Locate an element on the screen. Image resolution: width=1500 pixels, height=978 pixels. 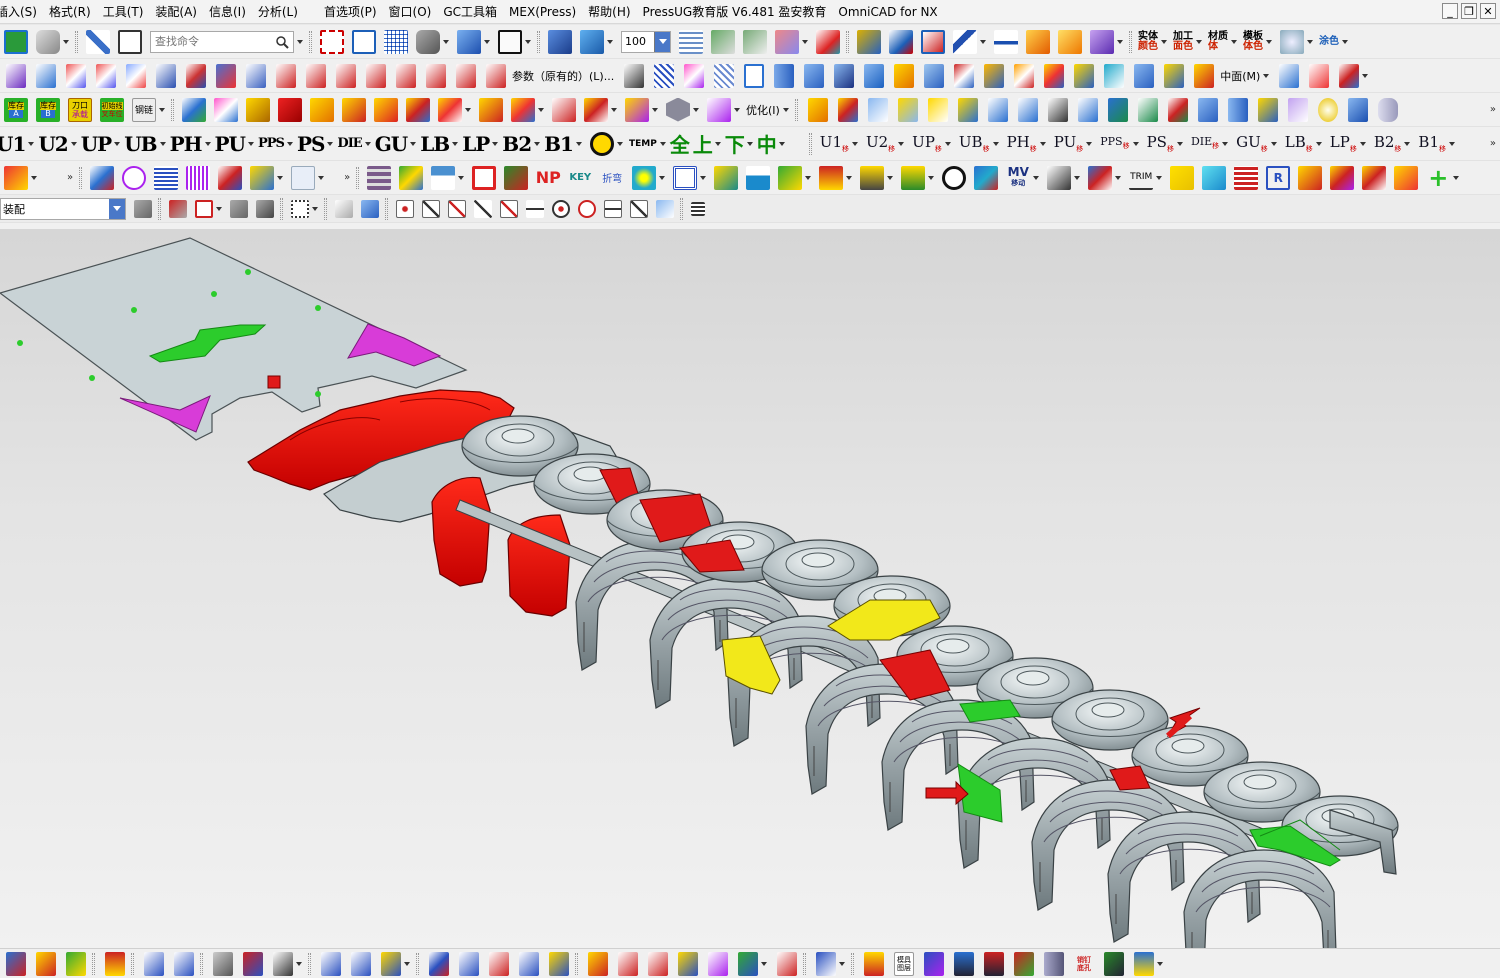
constraint-icon is located at coordinates (1117, 109).